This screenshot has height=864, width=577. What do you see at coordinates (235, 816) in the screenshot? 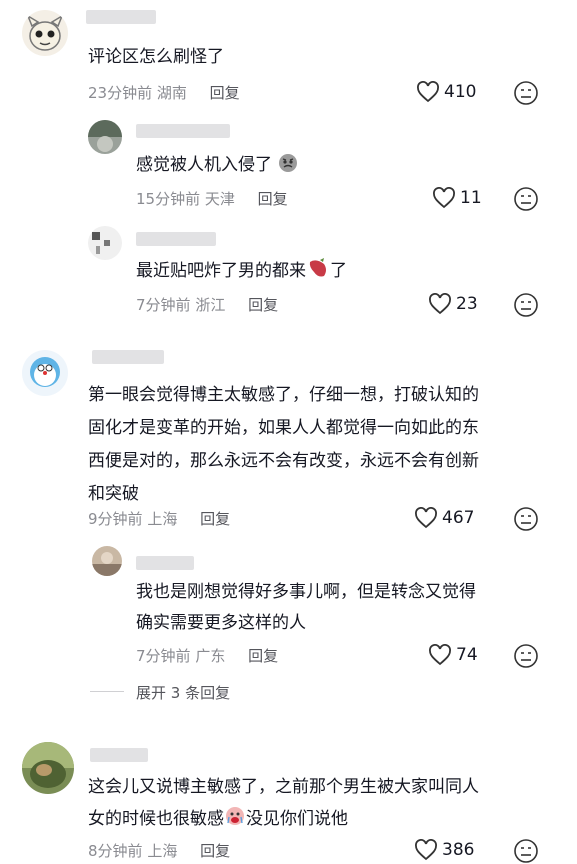
I see `crying-face-emoji-icon` at bounding box center [235, 816].